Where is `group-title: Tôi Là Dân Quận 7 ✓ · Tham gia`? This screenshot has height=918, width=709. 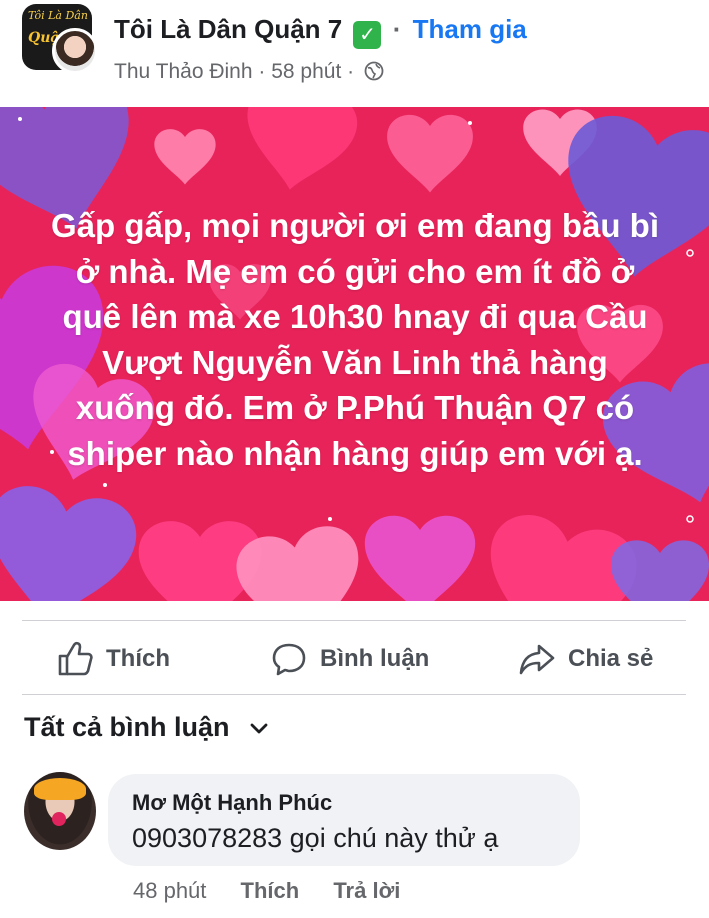
group-title: Tôi Là Dân Quận 7 ✓ · Tham gia is located at coordinates (320, 31).